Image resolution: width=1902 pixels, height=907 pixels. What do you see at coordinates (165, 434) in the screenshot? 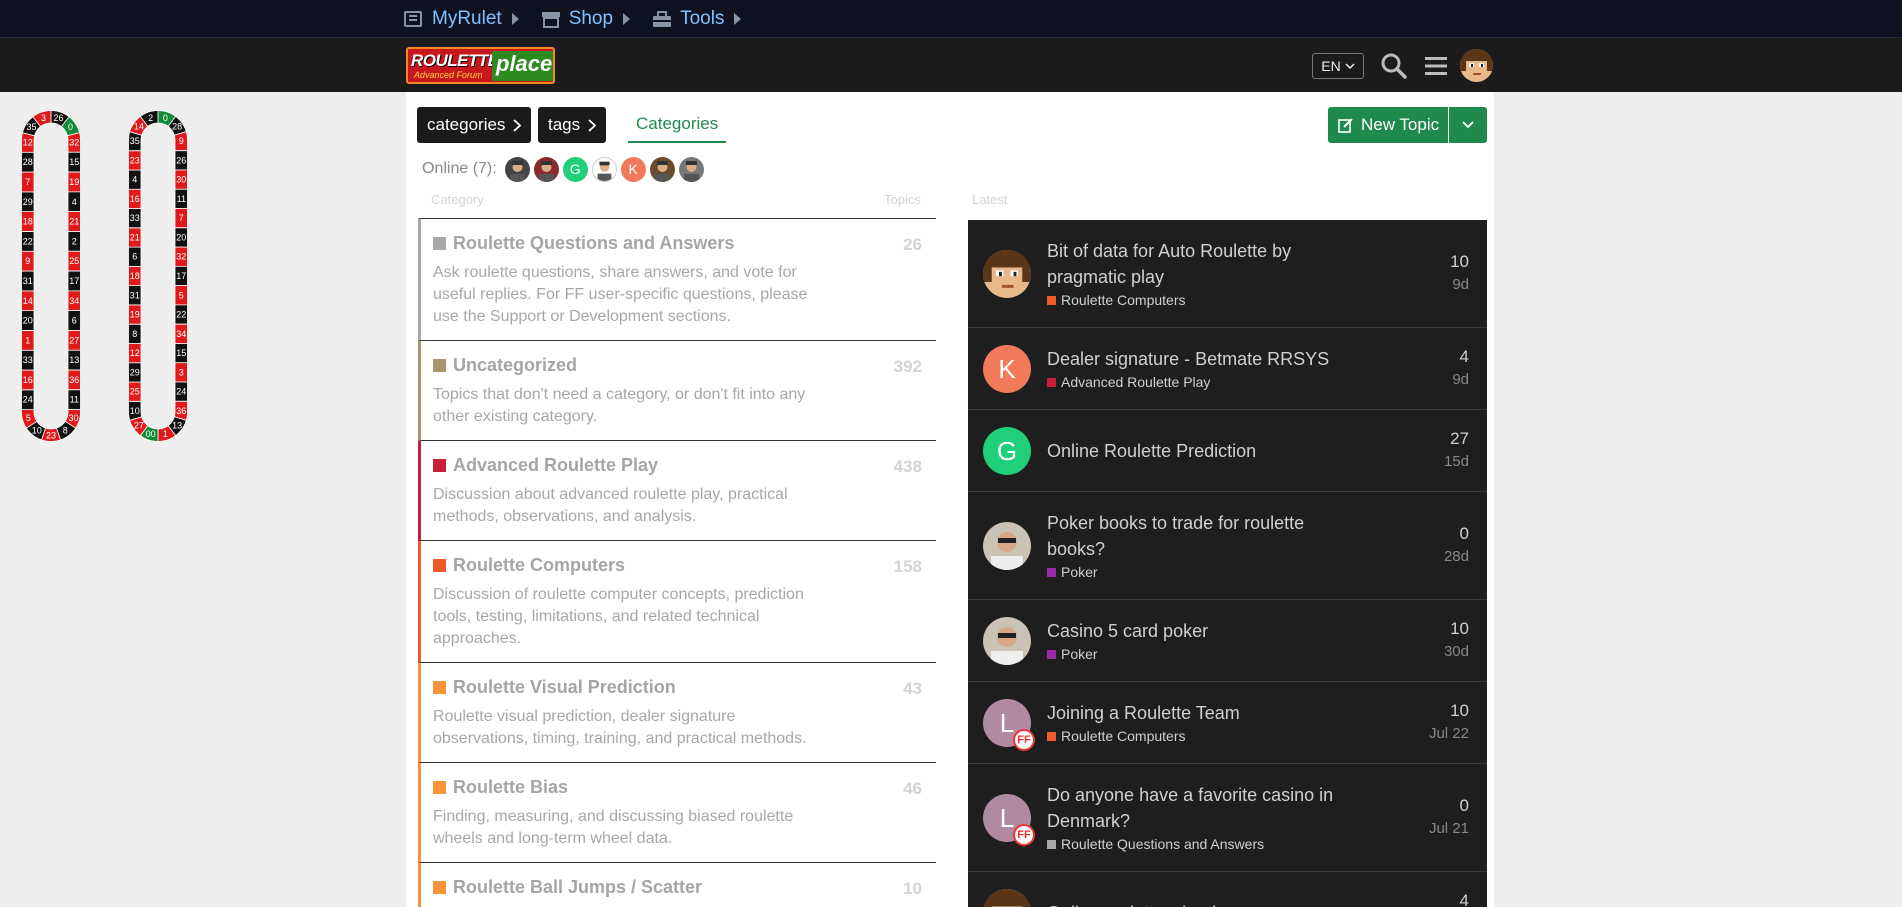
I see `wheel-pocket-number: 1` at bounding box center [165, 434].